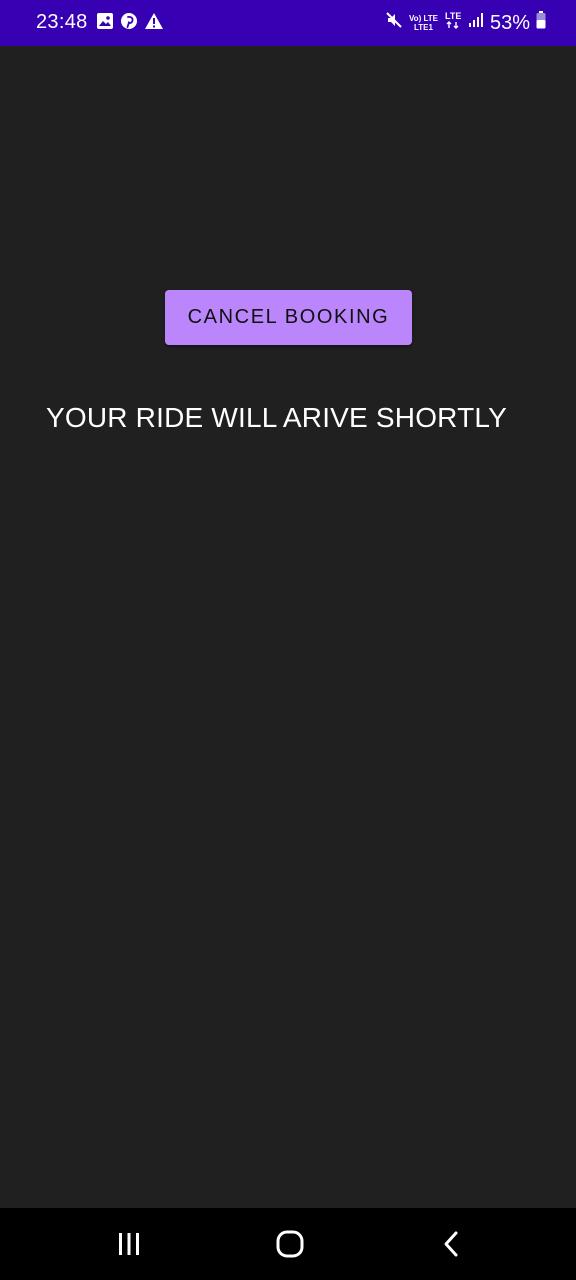 This screenshot has height=1280, width=576. I want to click on recent-apps-icon, so click(129, 1244).